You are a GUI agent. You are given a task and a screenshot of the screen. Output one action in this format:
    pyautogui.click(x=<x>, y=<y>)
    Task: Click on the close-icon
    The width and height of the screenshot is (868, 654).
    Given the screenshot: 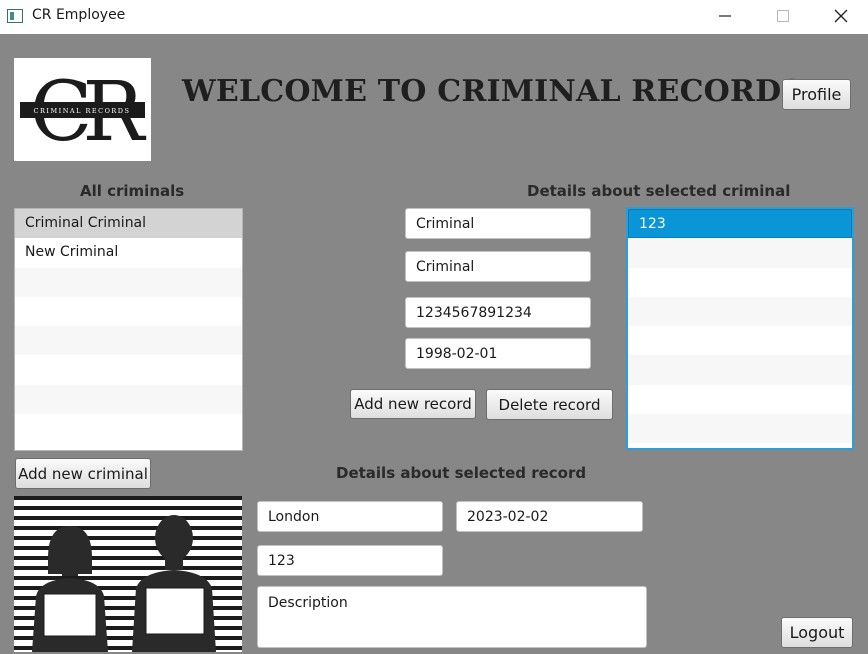 What is the action you would take?
    pyautogui.click(x=841, y=16)
    